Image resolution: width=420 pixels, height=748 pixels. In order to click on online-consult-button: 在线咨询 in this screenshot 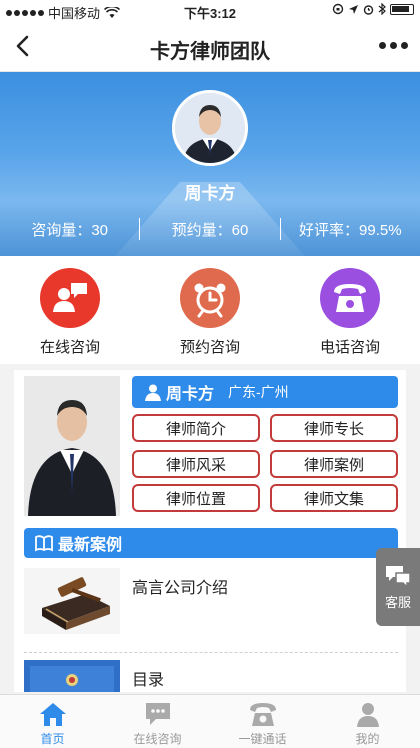, I will do `click(70, 310)`.